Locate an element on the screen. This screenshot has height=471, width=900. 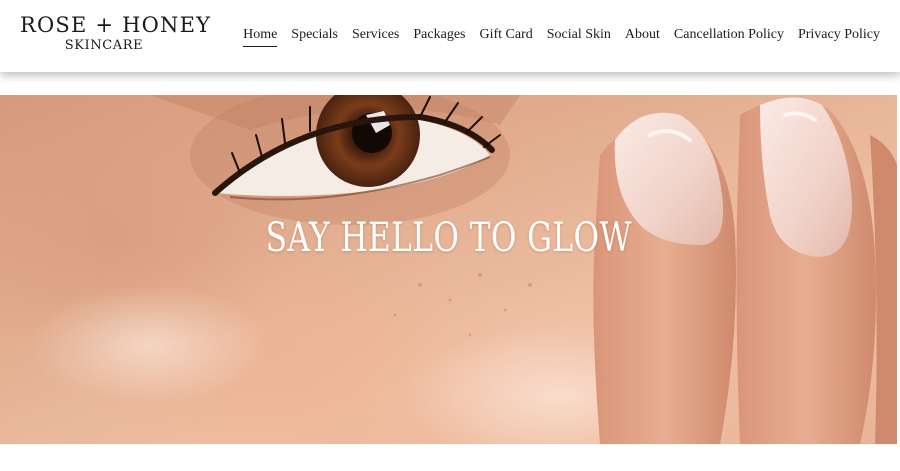
logo-brand-name: ROSE + HONEY is located at coordinates (116, 25).